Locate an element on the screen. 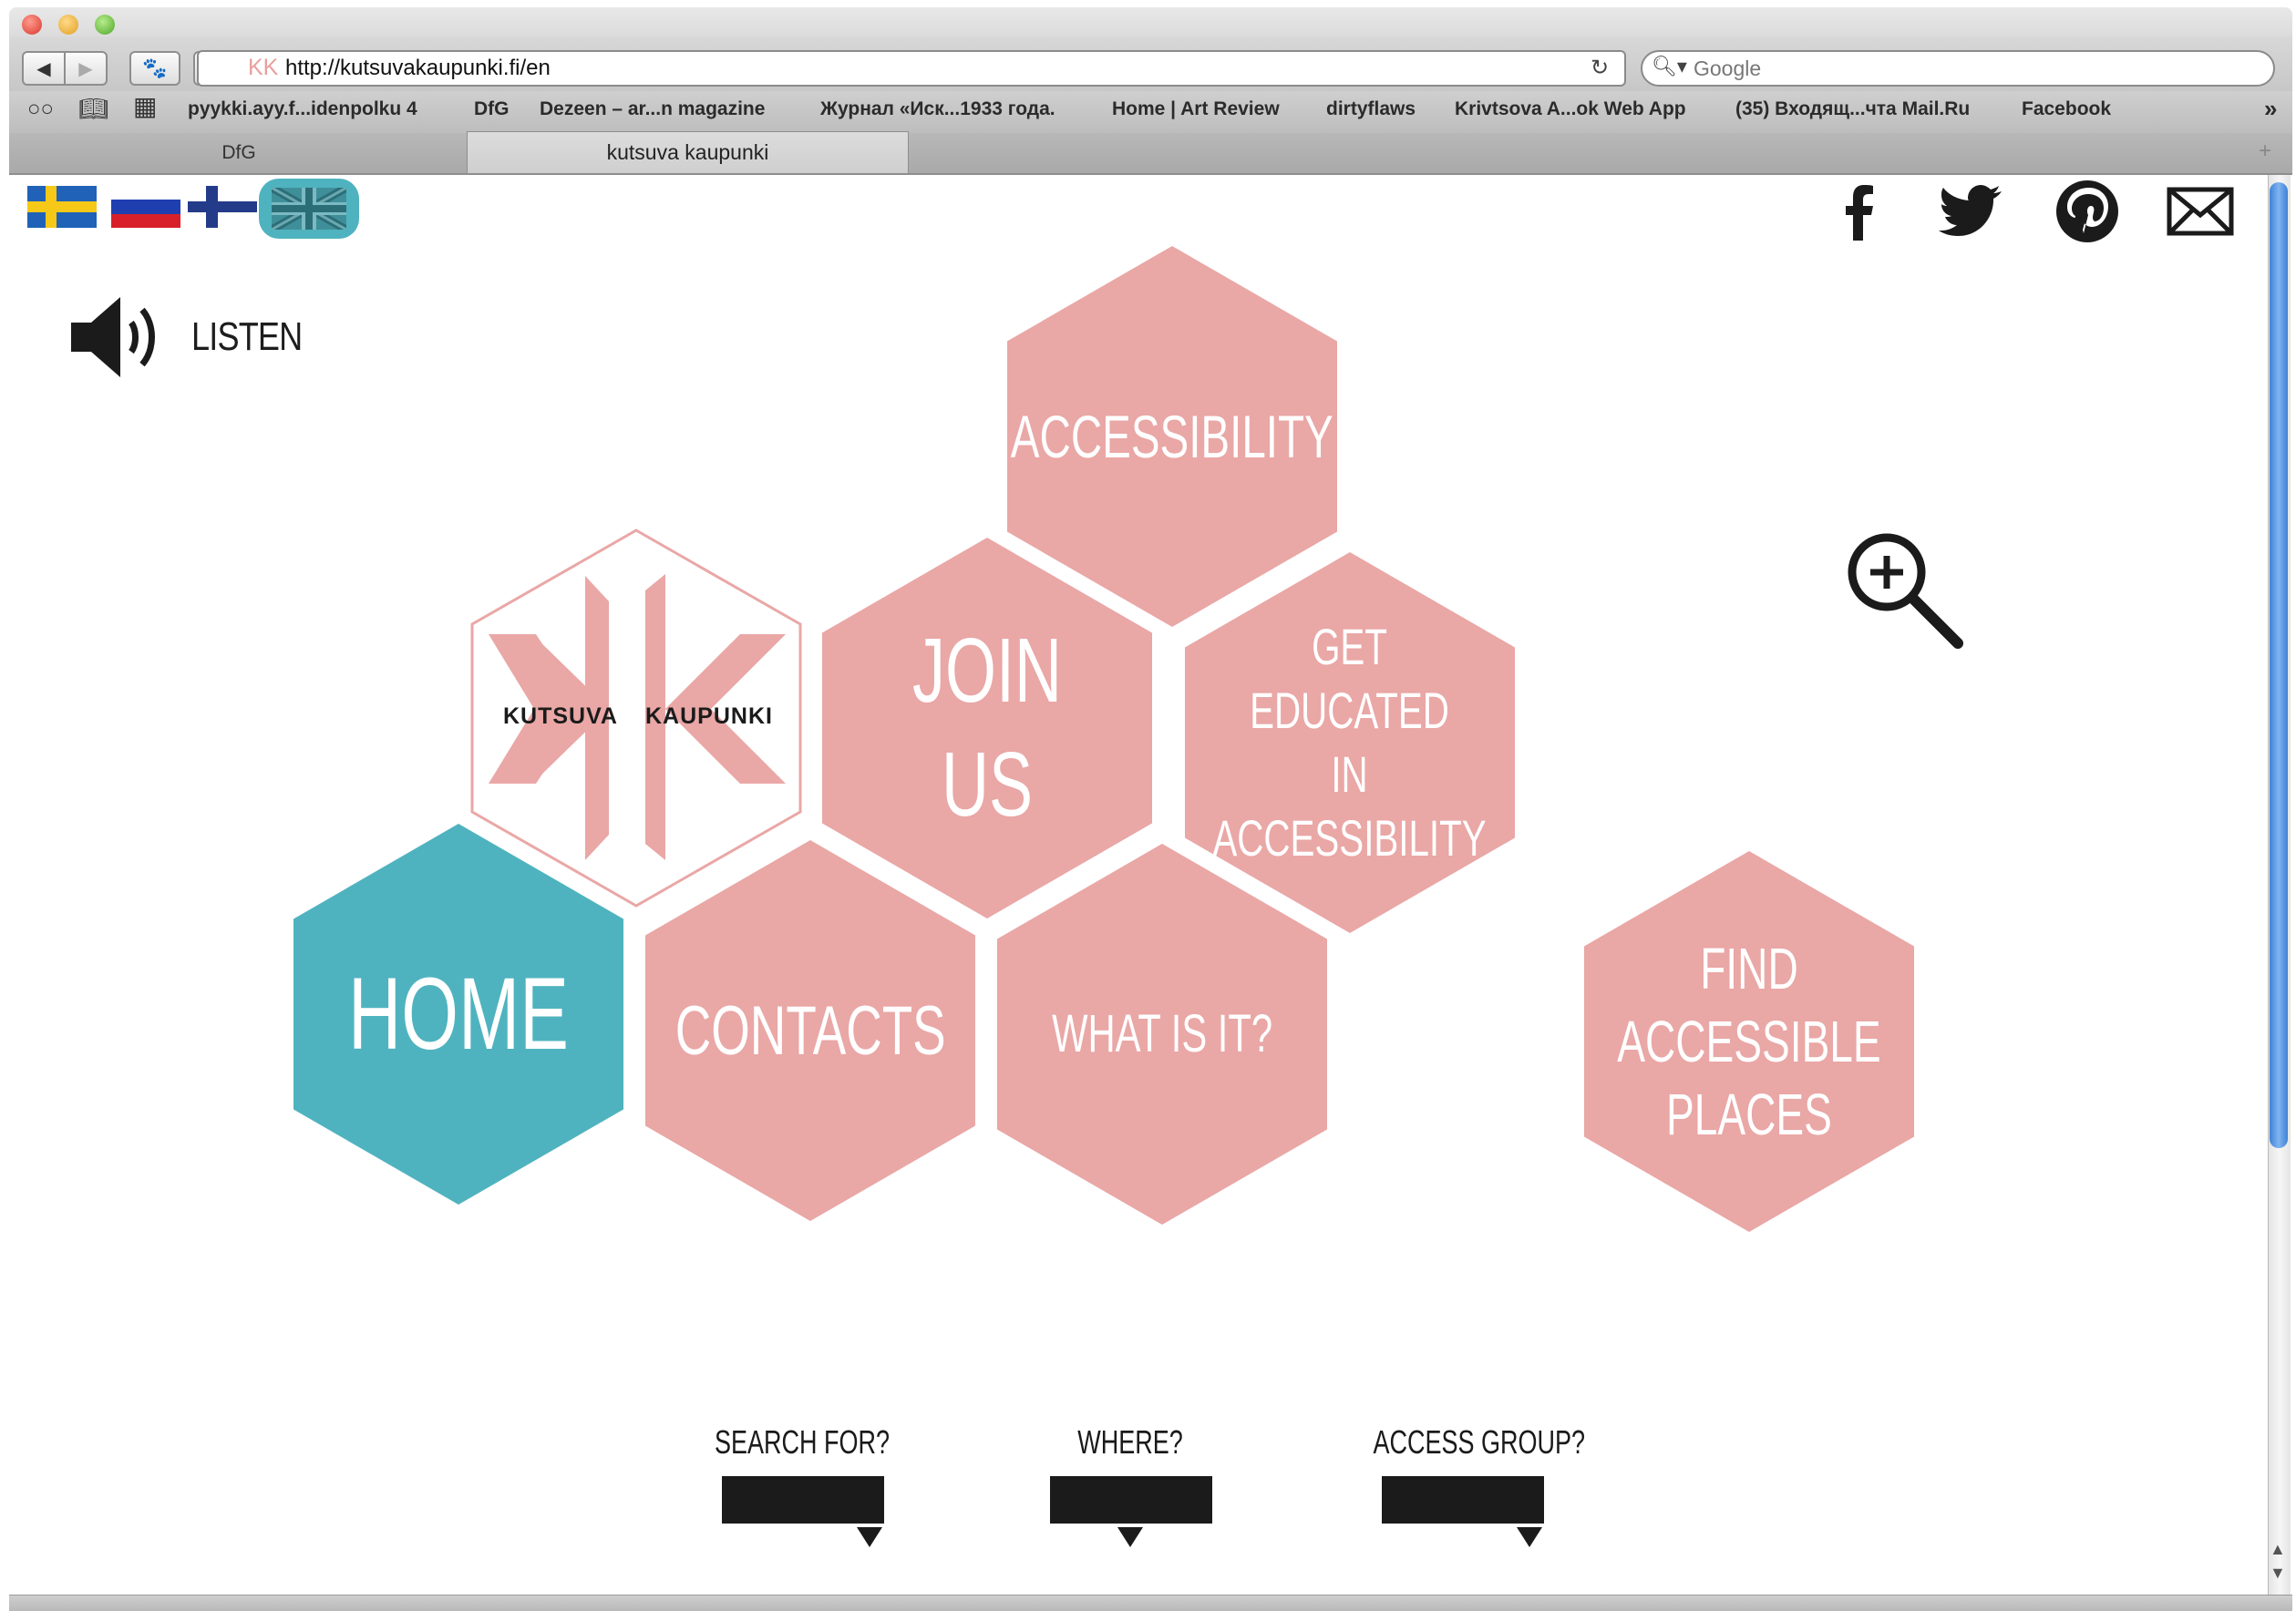 Image resolution: width=2296 pixels, height=1611 pixels. bookmarks-book-icon: 📖︎ is located at coordinates (93, 109).